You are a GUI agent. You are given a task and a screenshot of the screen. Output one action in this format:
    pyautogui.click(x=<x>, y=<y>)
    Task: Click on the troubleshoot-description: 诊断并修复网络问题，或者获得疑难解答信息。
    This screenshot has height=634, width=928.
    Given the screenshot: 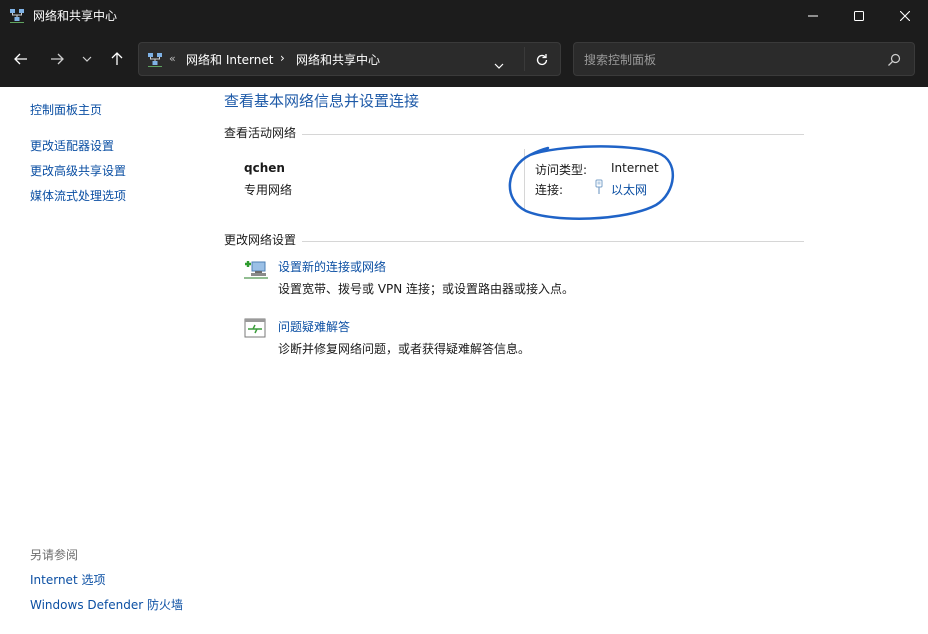 What is the action you would take?
    pyautogui.click(x=404, y=349)
    